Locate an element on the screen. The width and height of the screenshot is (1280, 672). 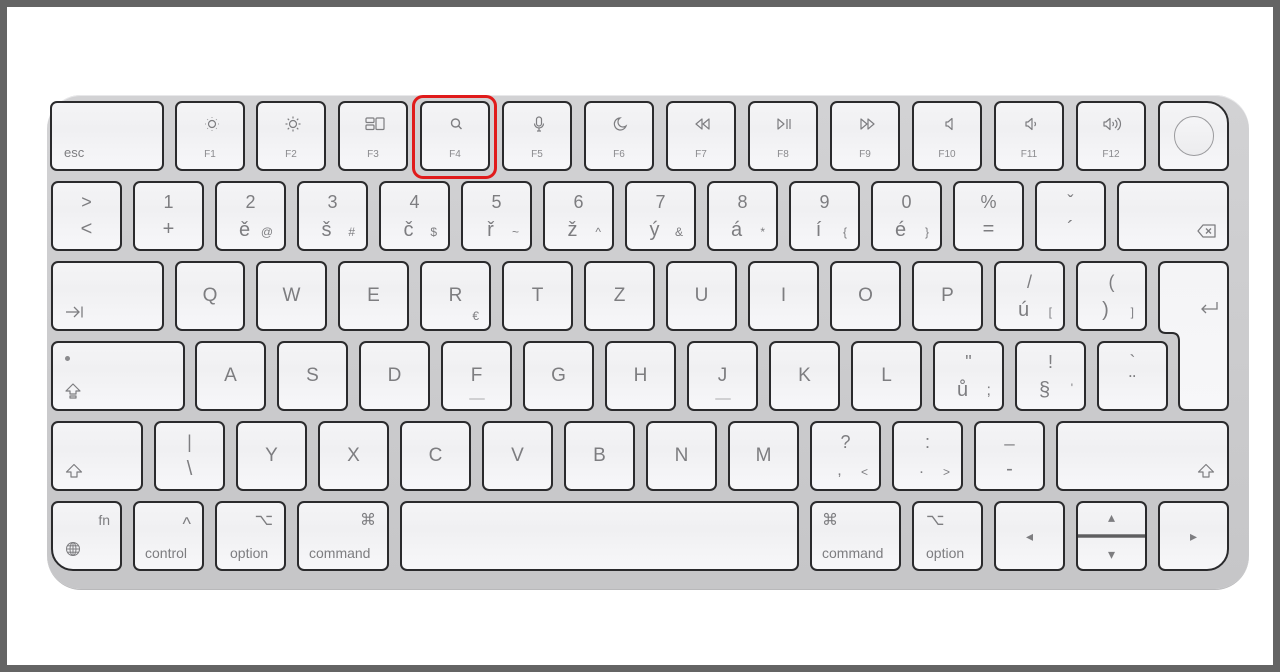
key-k: K is located at coordinates (804, 376).